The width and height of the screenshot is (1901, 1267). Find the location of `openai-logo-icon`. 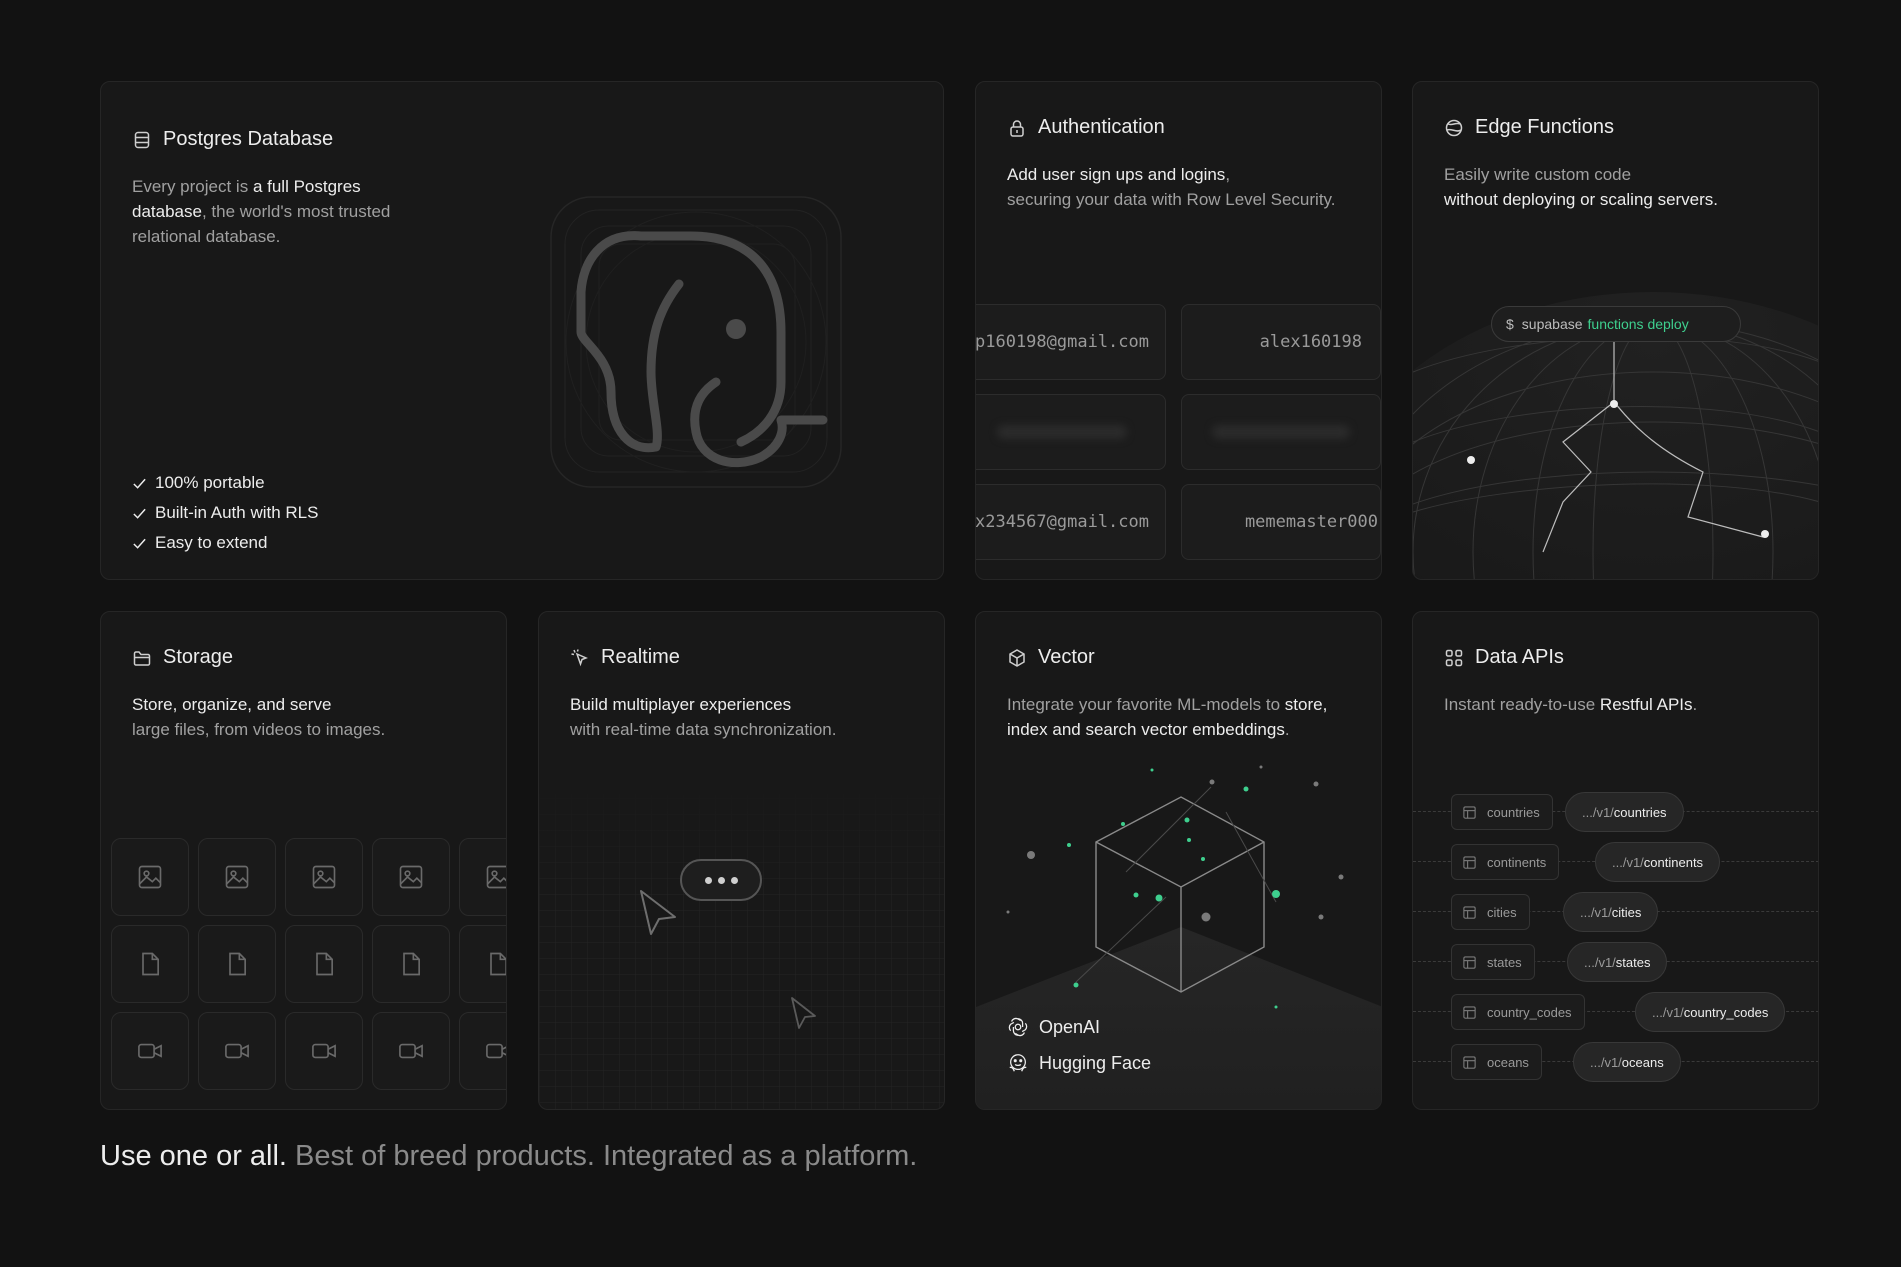

openai-logo-icon is located at coordinates (1018, 1027).